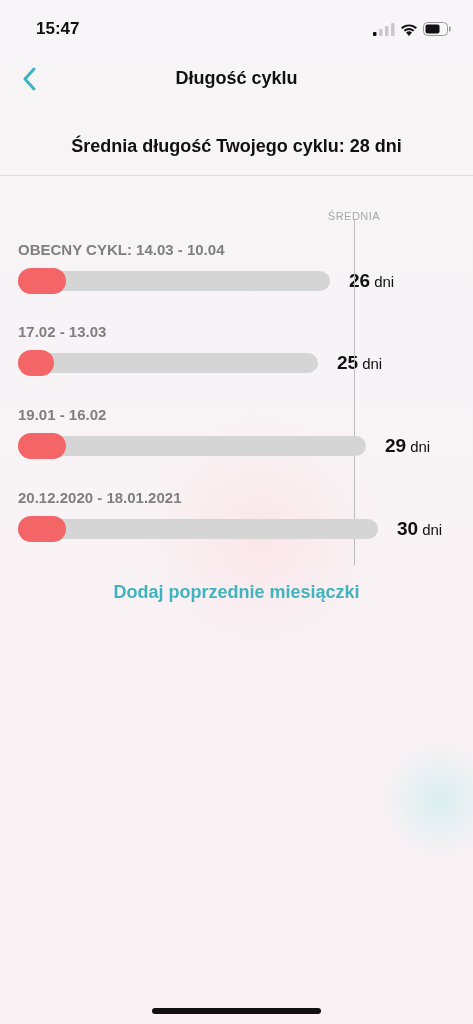 The image size is (473, 1024). Describe the element at coordinates (437, 29) in the screenshot. I see `battery-icon` at that location.